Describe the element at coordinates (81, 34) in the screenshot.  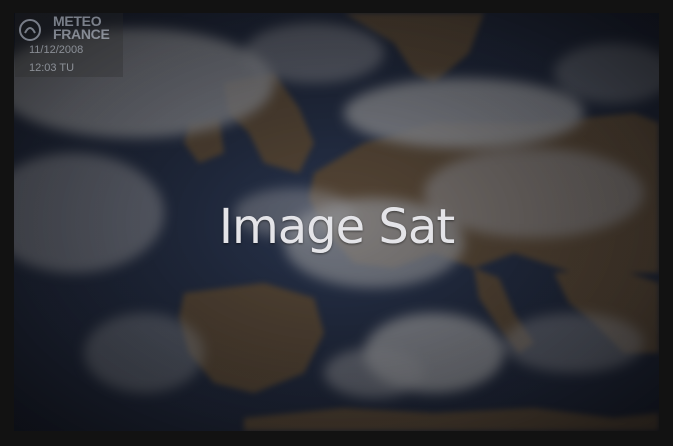
I see `brand-line-2: FRANCE` at that location.